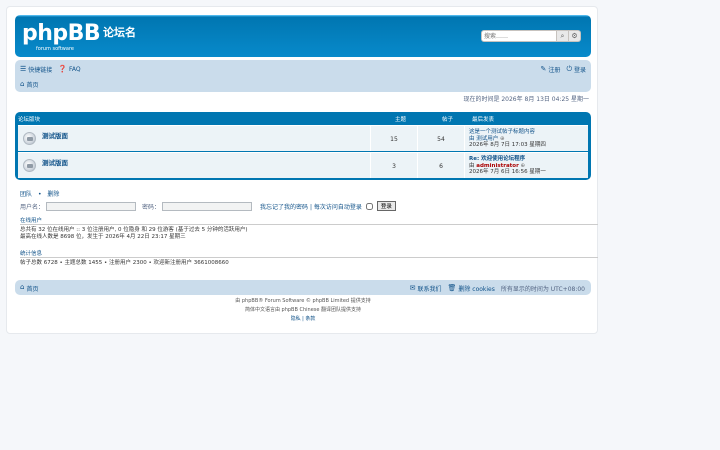 This screenshot has height=450, width=720. Describe the element at coordinates (429, 288) in the screenshot. I see `contact-link: 联系我们` at that location.